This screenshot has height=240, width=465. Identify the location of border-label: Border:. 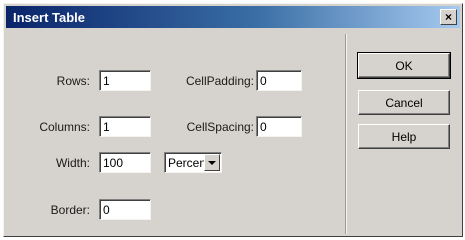
(70, 210).